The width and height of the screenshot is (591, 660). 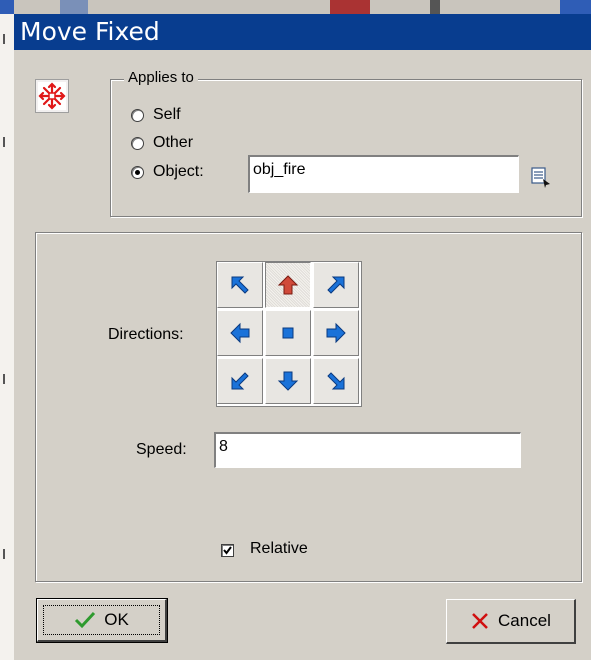 What do you see at coordinates (137, 172) in the screenshot?
I see `radio-object-button` at bounding box center [137, 172].